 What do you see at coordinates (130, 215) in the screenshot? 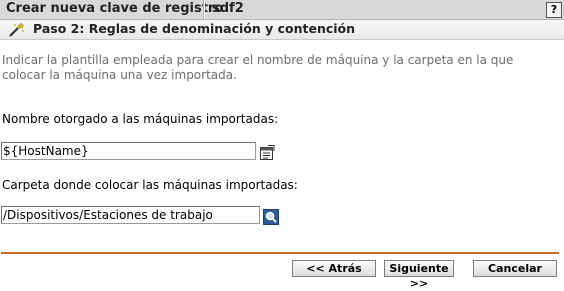
I see `folder-input` at bounding box center [130, 215].